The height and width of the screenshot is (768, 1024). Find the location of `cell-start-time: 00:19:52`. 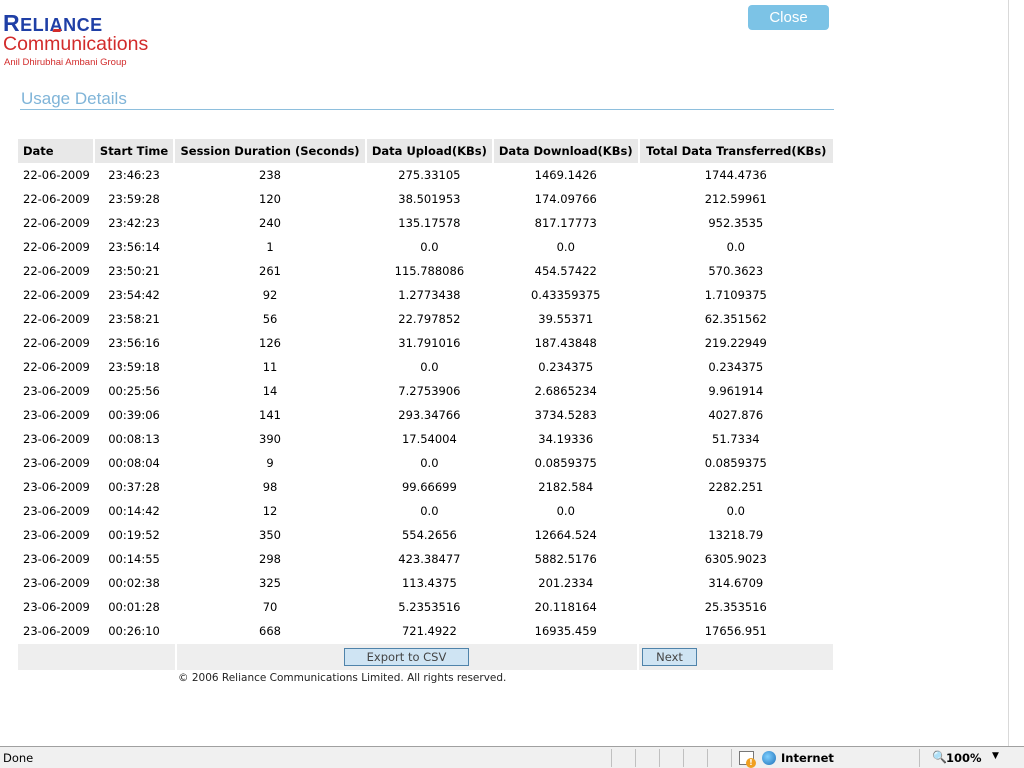

cell-start-time: 00:19:52 is located at coordinates (134, 535).